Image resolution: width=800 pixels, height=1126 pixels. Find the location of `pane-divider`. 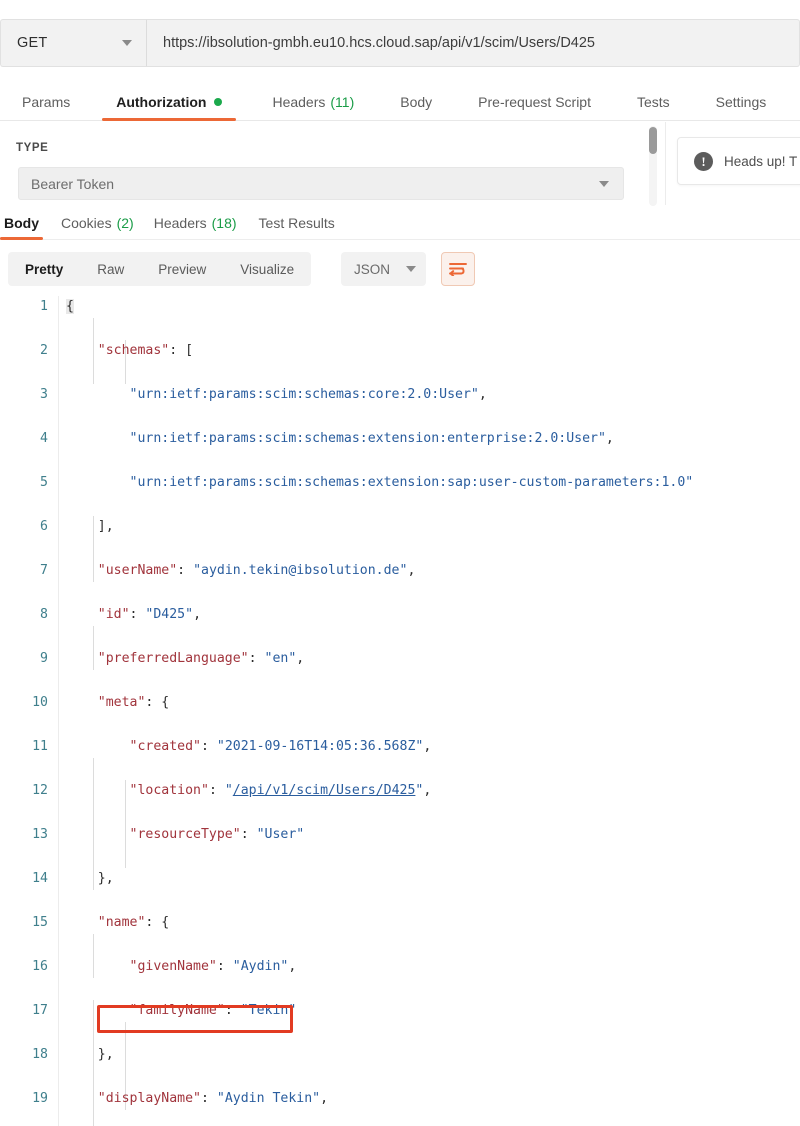

pane-divider is located at coordinates (665, 163).